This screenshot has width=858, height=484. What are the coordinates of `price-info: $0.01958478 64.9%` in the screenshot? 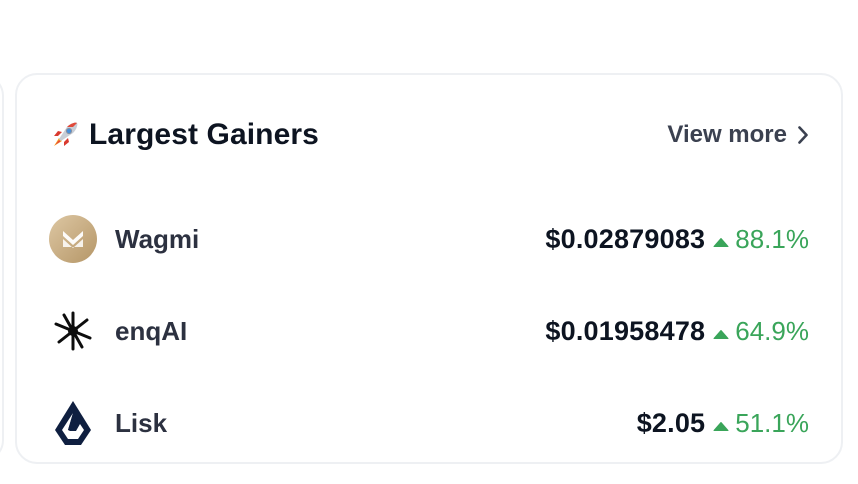 It's located at (677, 331).